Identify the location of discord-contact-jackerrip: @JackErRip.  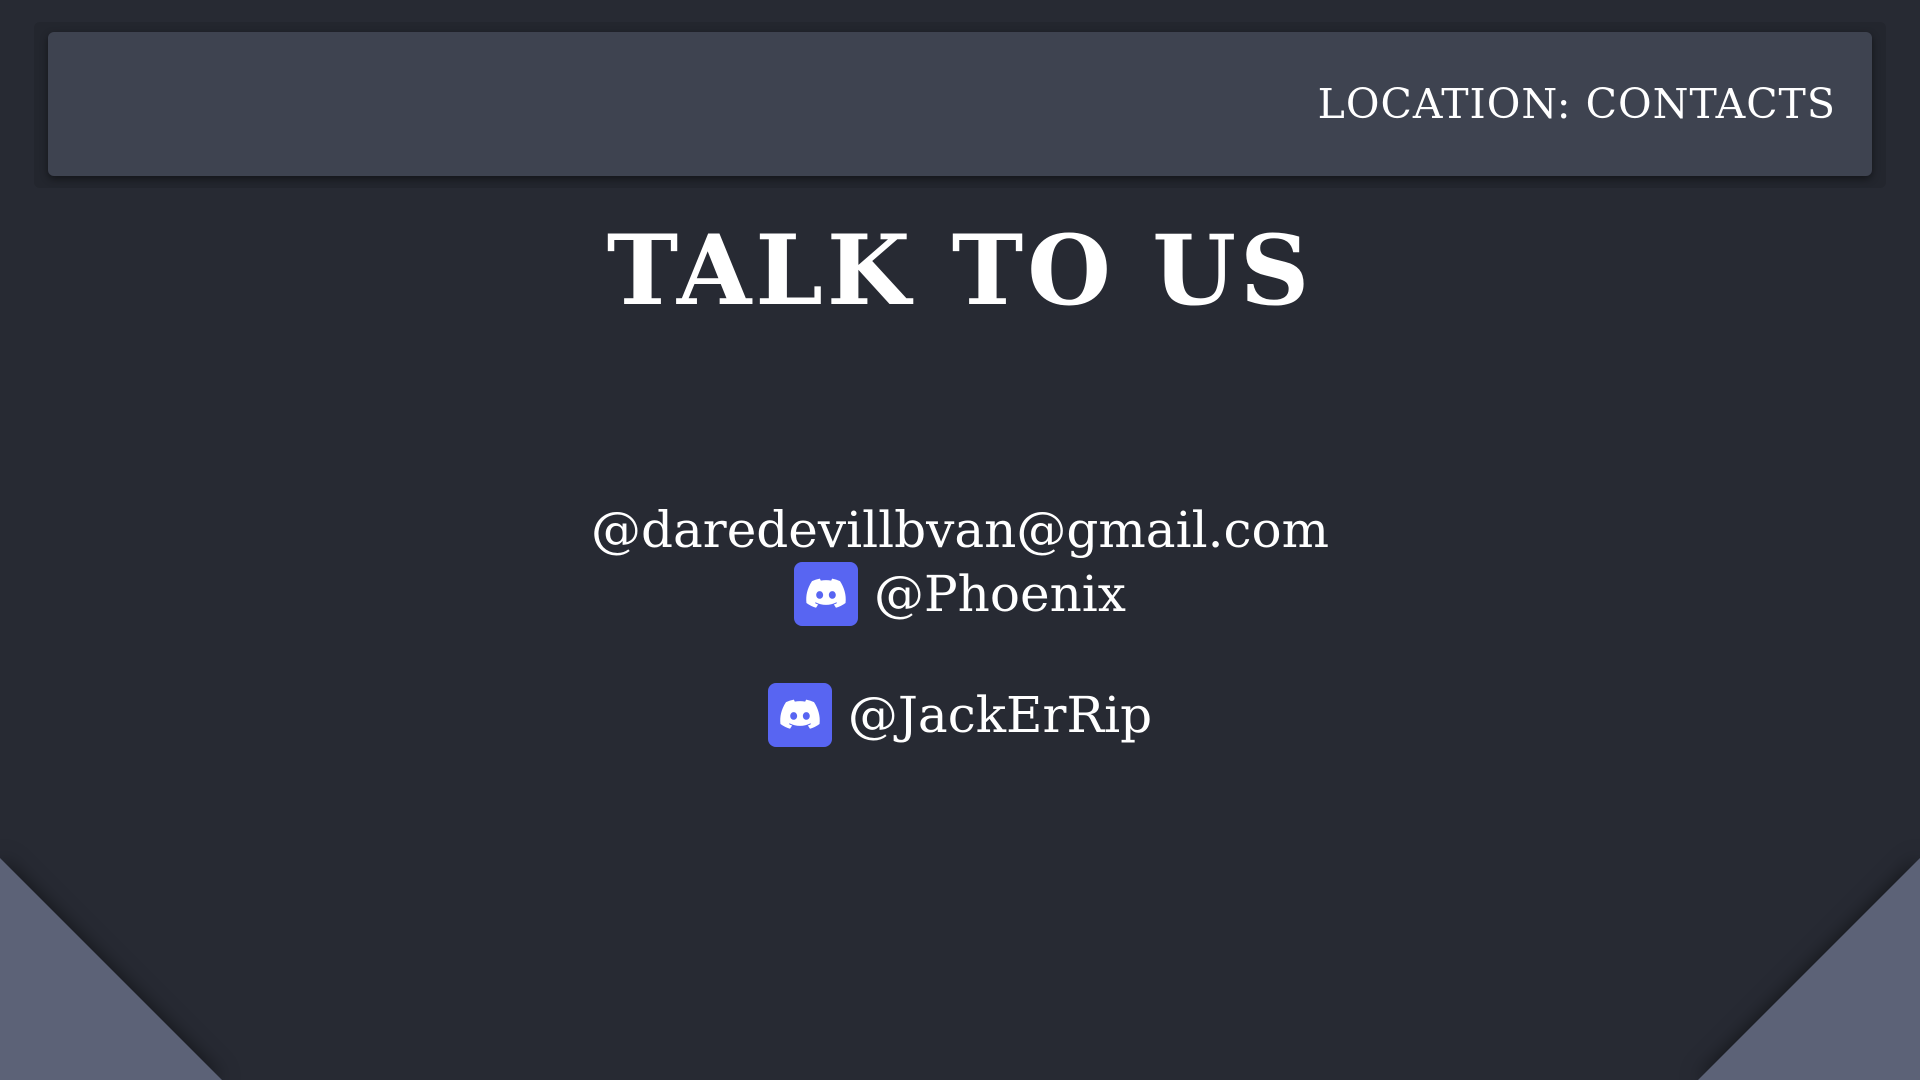
(960, 715).